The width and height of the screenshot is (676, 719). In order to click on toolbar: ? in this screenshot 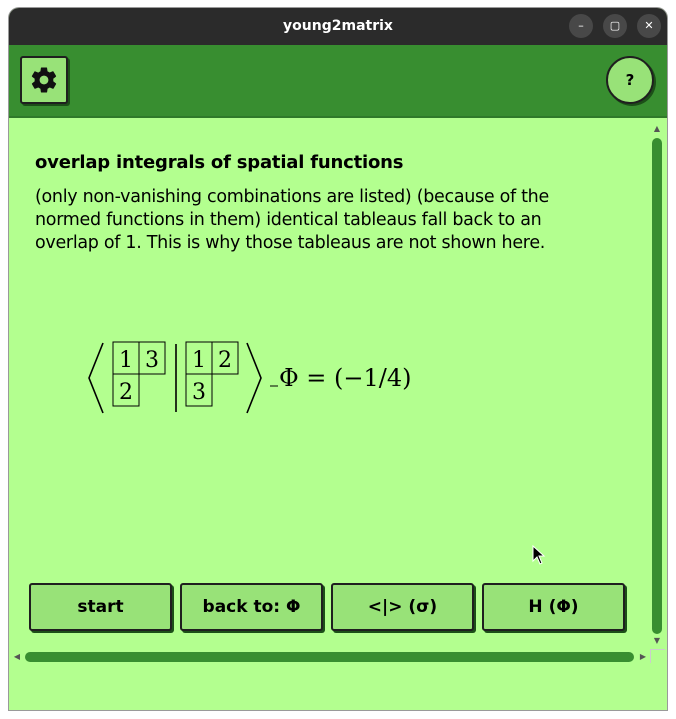, I will do `click(338, 81)`.